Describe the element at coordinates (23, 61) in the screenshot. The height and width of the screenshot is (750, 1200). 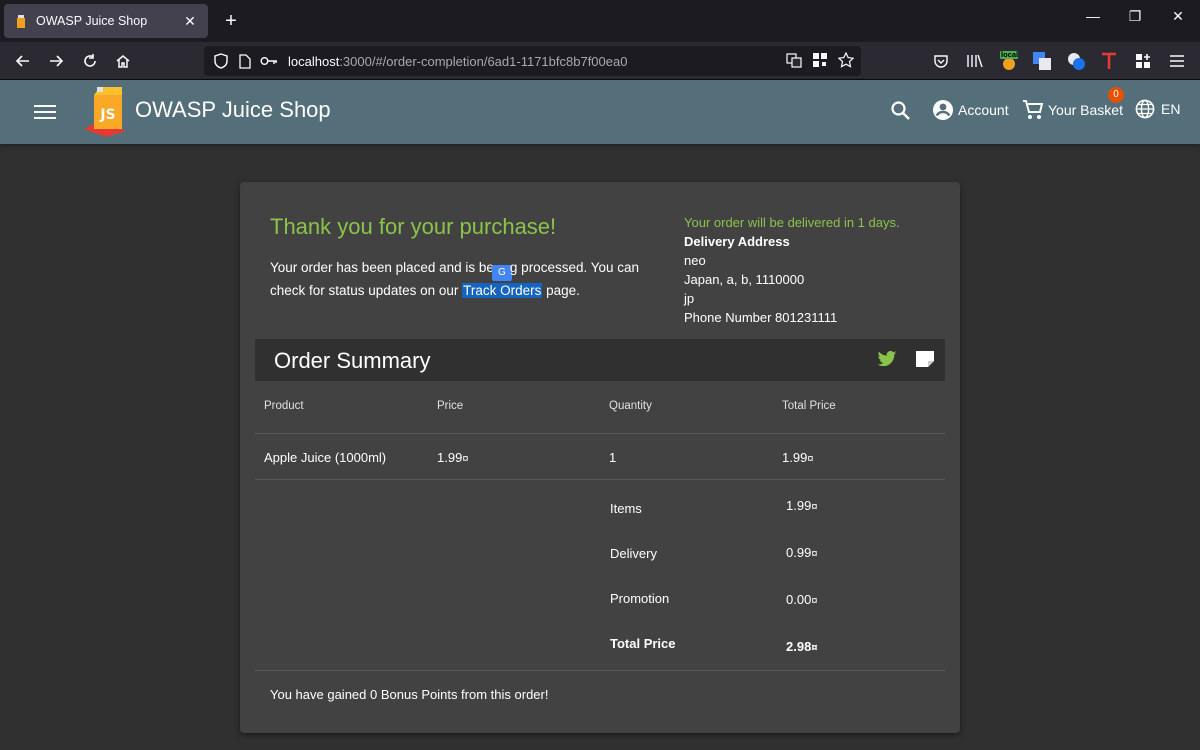
I see `back-arrow-icon` at that location.